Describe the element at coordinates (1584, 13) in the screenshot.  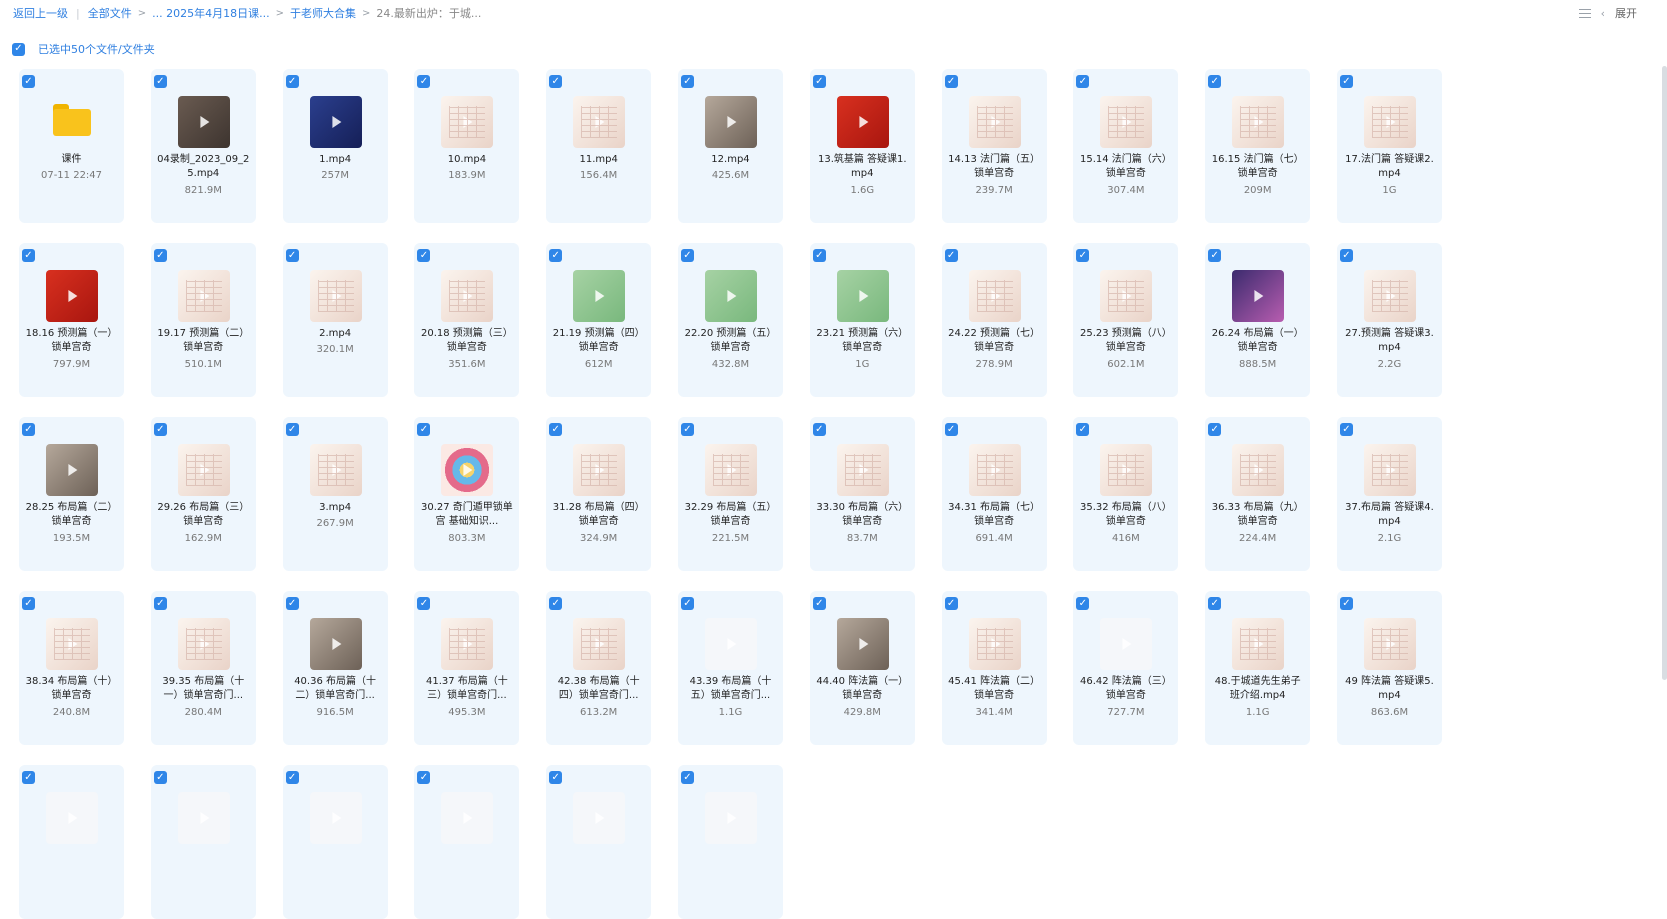
I see `list-view-icon` at that location.